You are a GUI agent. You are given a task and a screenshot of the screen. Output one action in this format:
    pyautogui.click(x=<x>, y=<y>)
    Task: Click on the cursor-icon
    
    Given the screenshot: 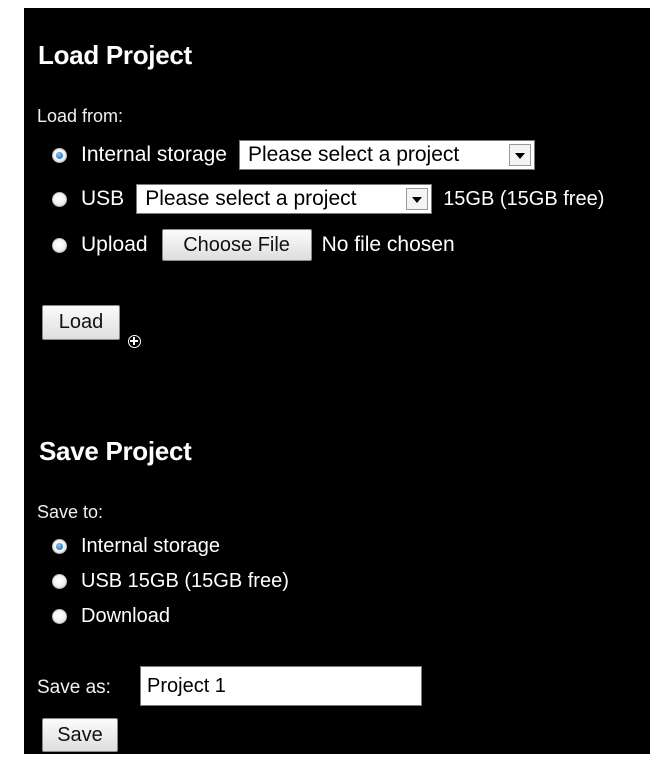 What is the action you would take?
    pyautogui.click(x=134, y=341)
    